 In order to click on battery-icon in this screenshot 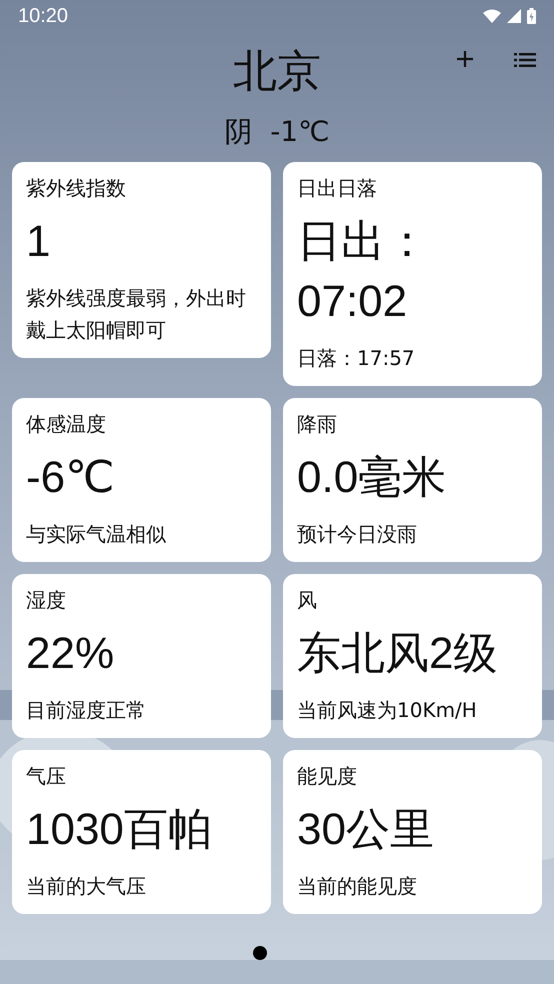, I will do `click(531, 16)`.